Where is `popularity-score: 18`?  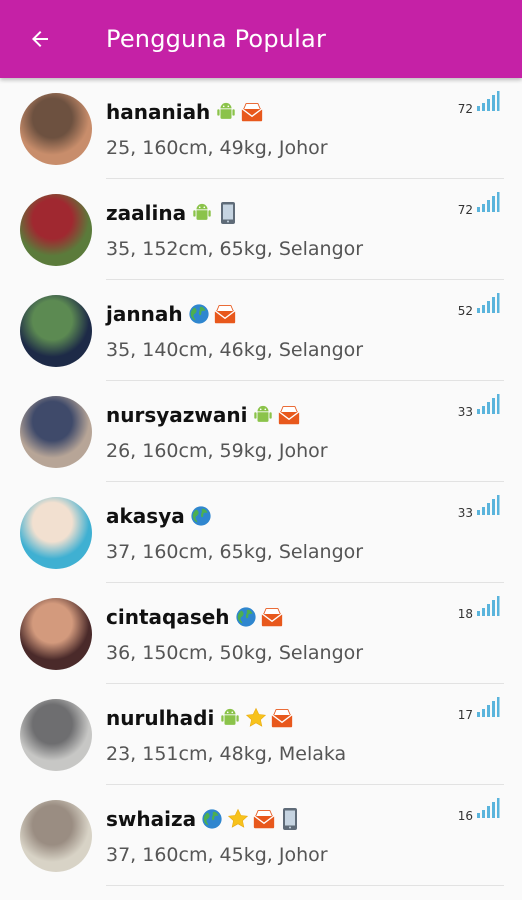 popularity-score: 18 is located at coordinates (479, 608).